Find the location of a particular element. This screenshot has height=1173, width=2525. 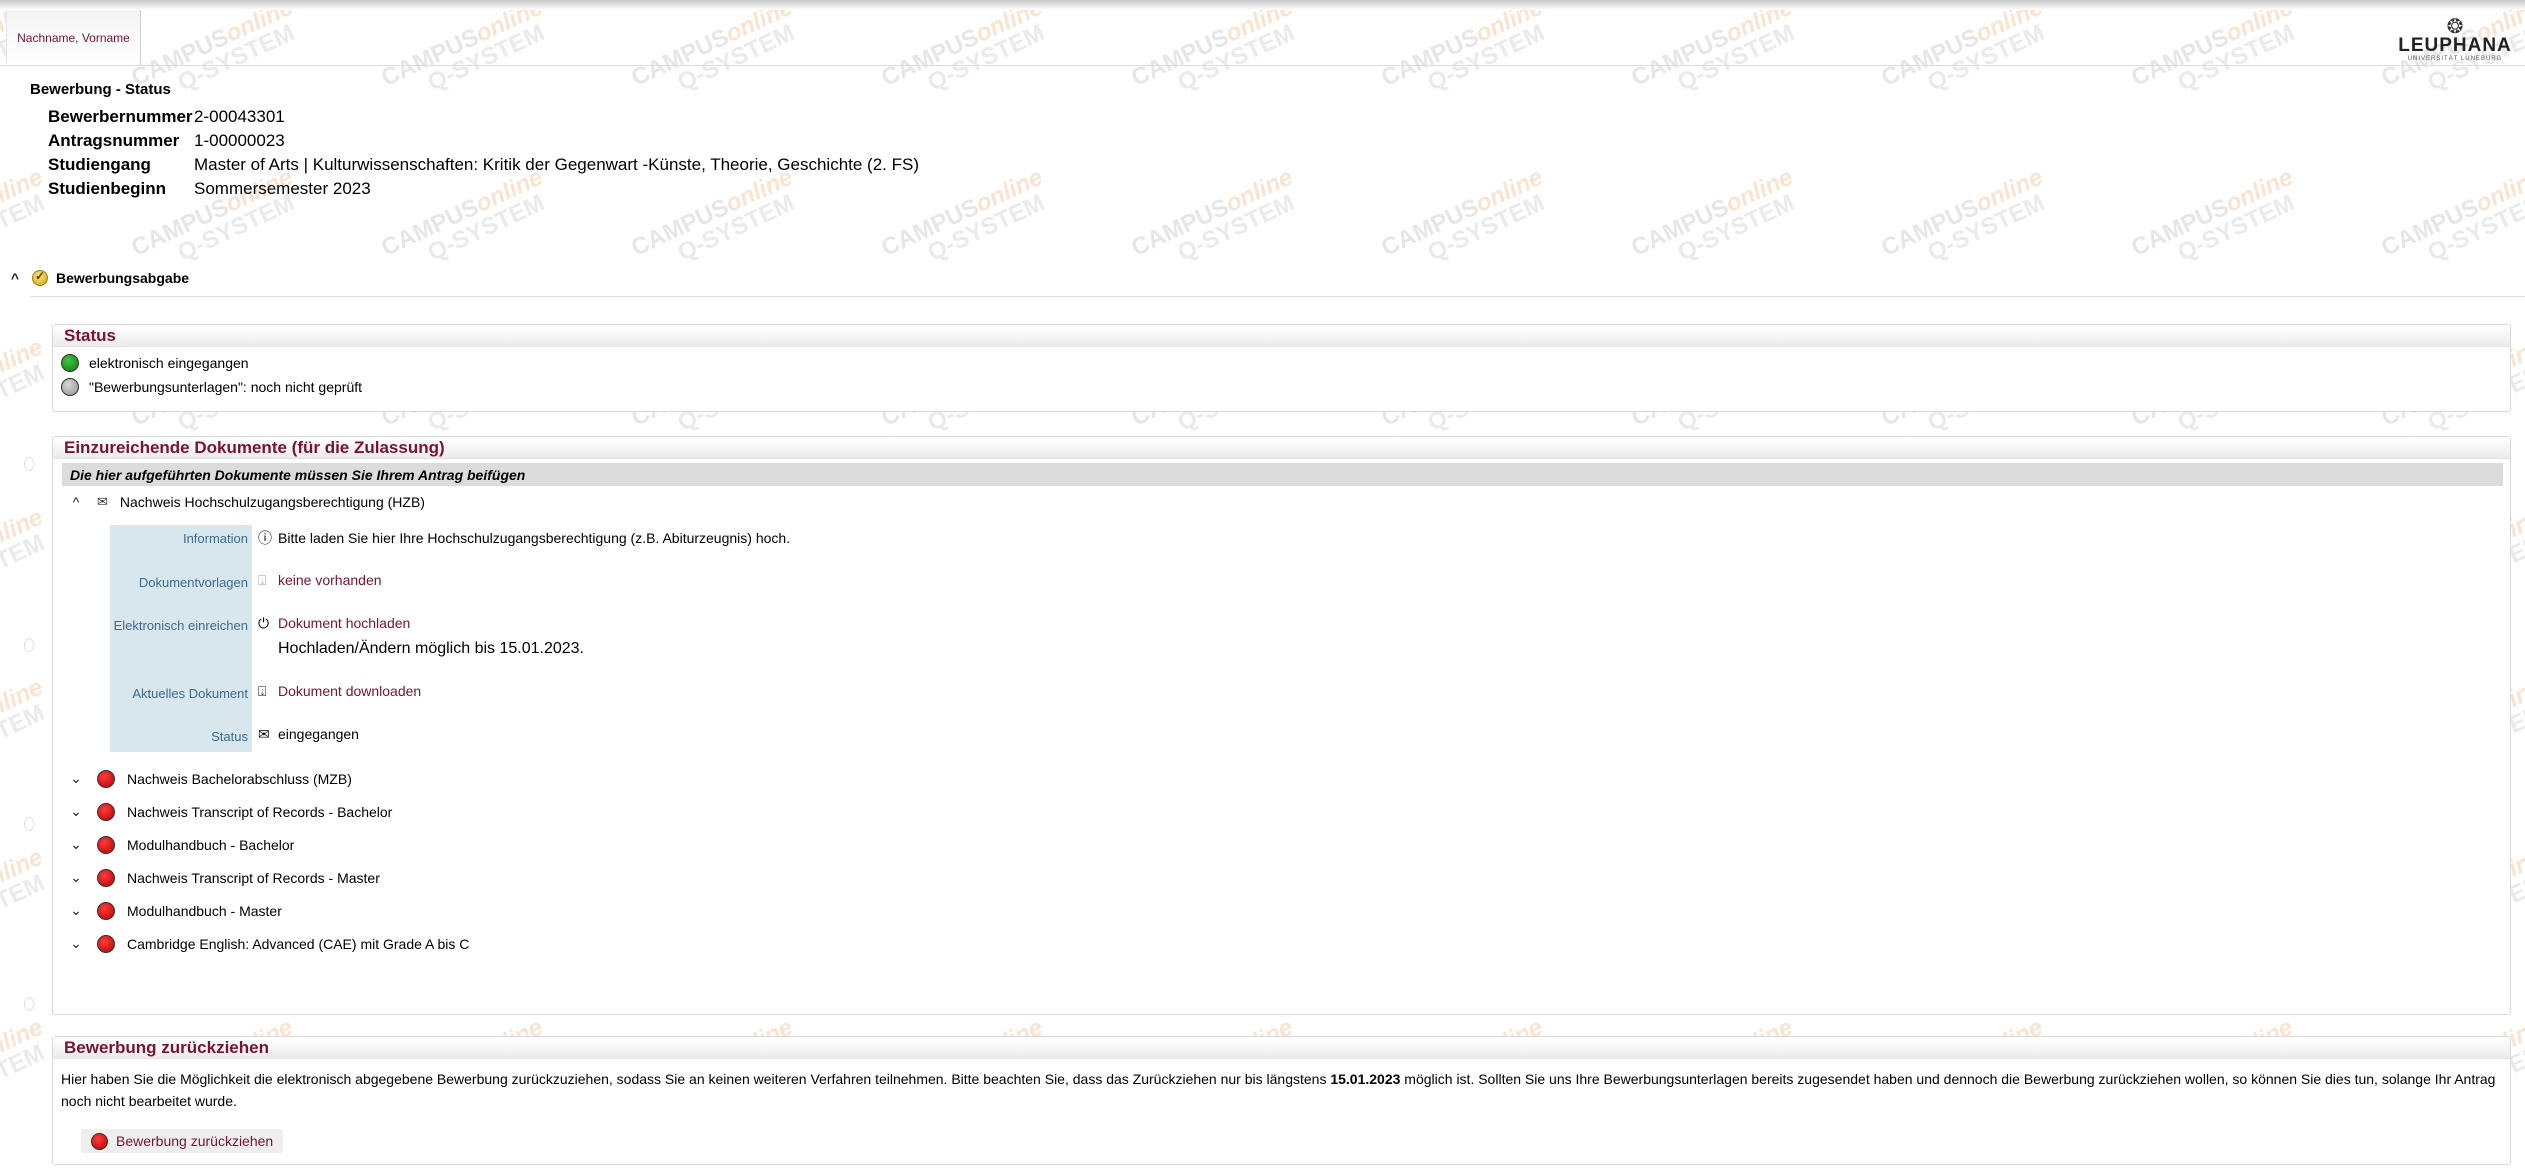

info-value: 1-00000023 is located at coordinates (239, 140).